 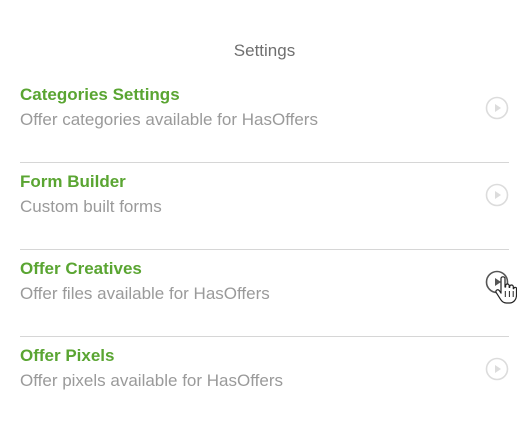 I want to click on item-title: Form Builder, so click(x=73, y=181).